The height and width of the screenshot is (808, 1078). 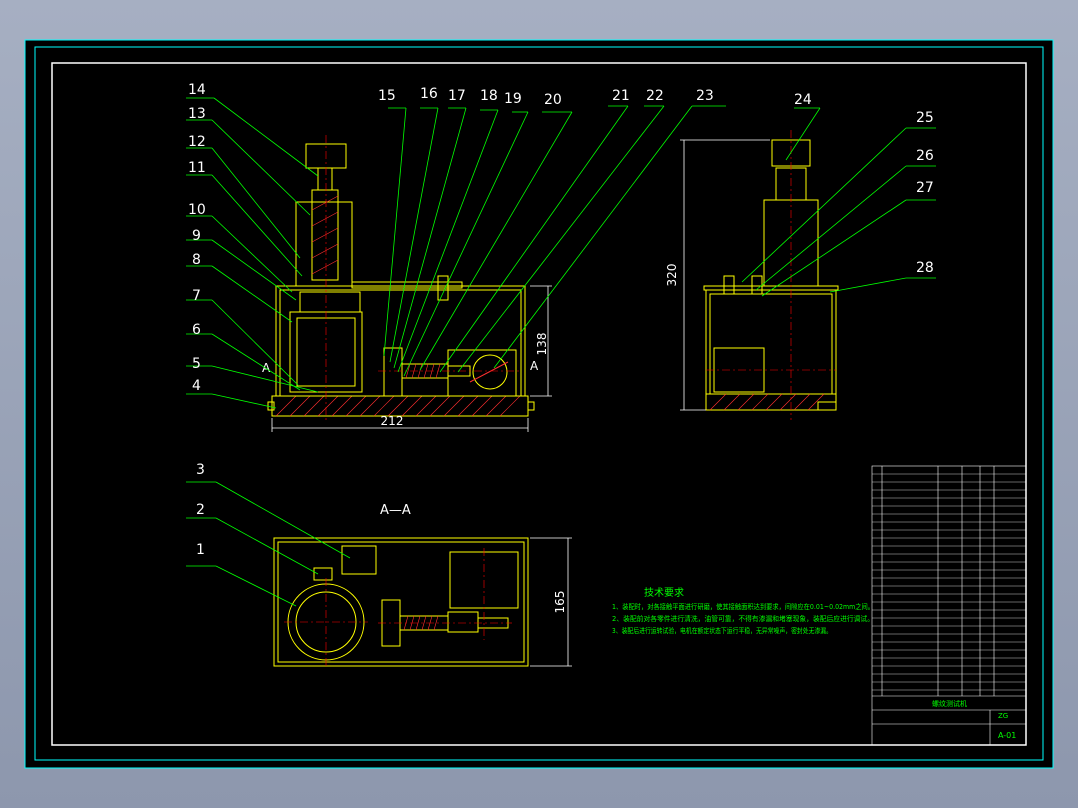 I want to click on callout-5: 5, so click(x=196, y=364).